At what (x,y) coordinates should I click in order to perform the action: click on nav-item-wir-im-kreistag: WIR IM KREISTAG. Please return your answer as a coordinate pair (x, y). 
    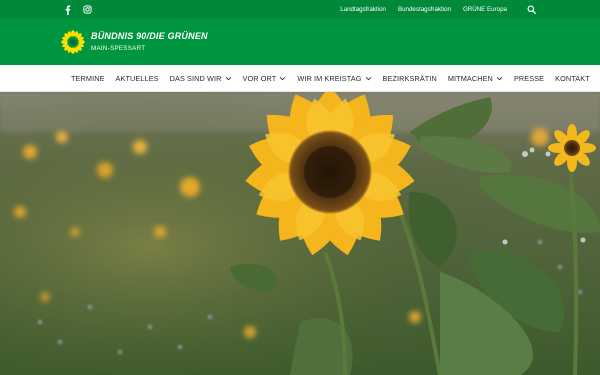
    Looking at the image, I should click on (334, 78).